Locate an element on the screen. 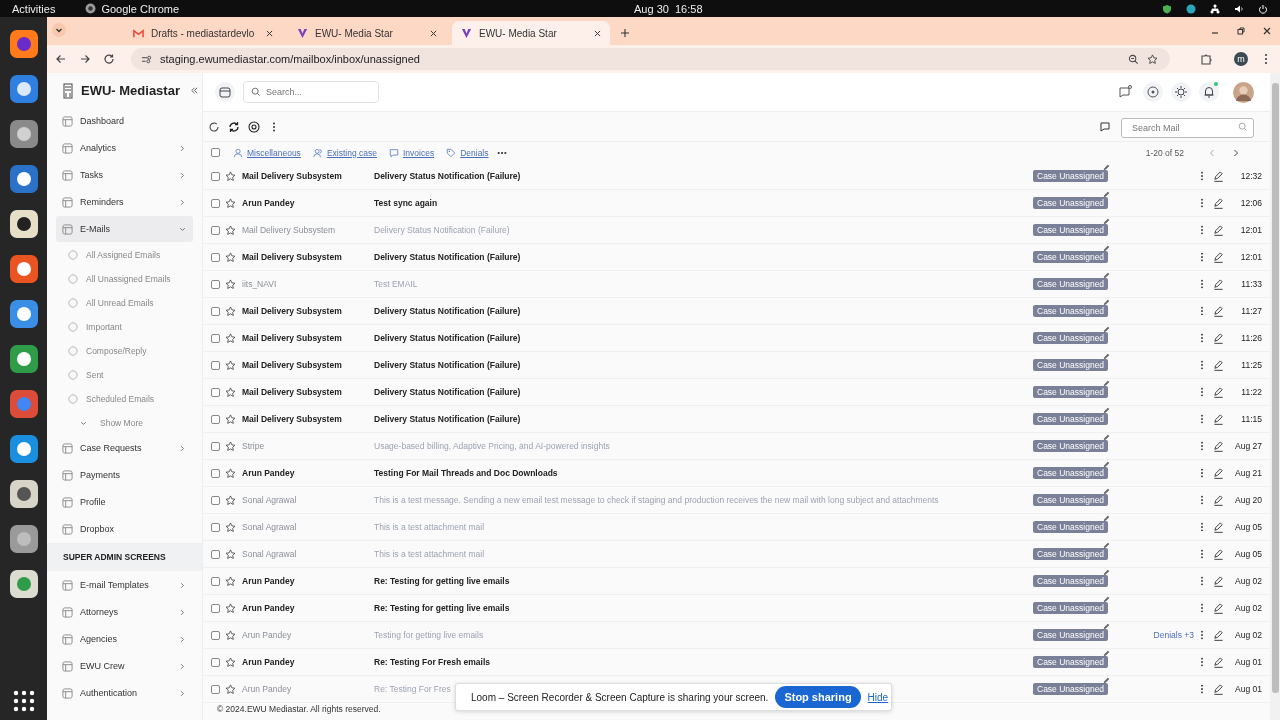 The height and width of the screenshot is (720, 1280). sidebar-item: Case Requests is located at coordinates (124, 448).